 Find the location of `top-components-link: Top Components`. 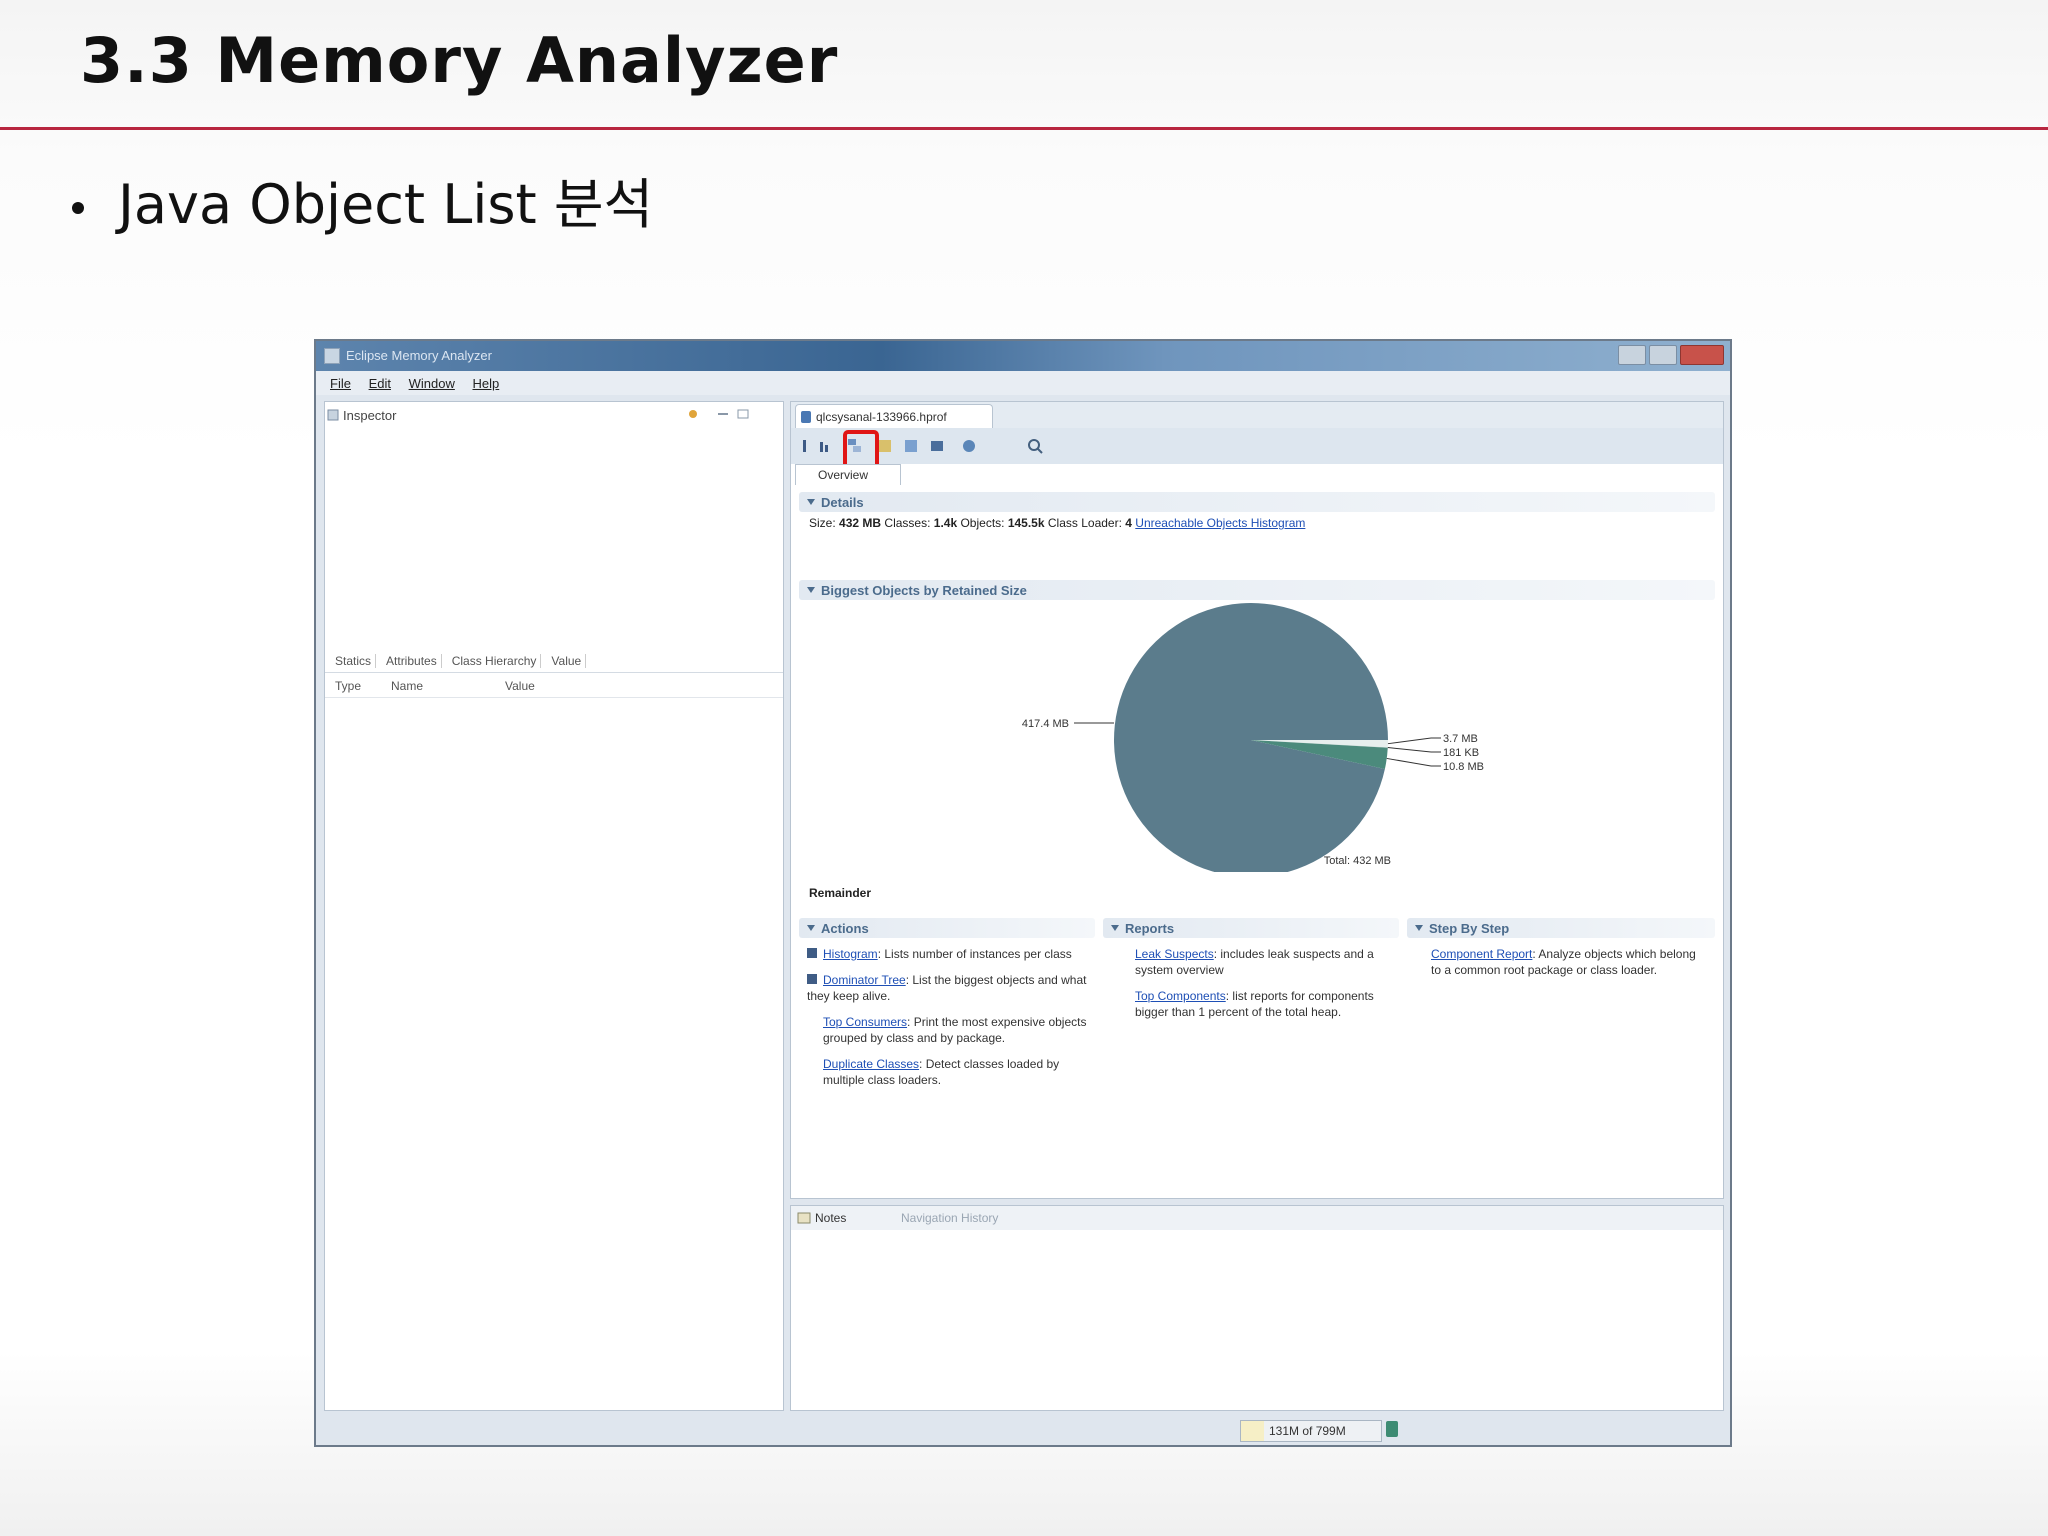

top-components-link: Top Components is located at coordinates (1180, 996).